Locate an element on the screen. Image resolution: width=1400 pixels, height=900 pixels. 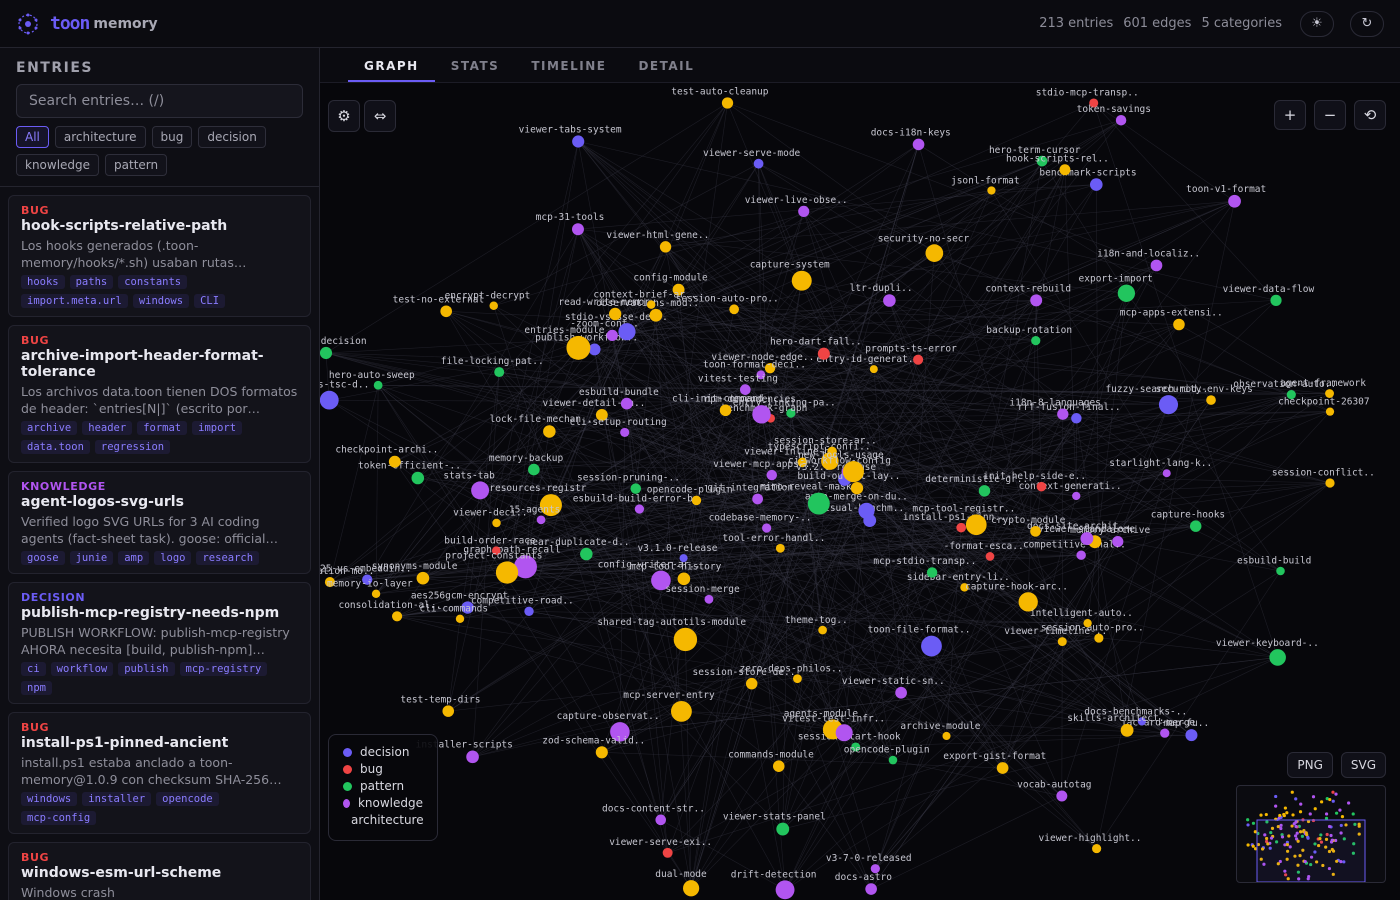
graph-node: shared-tag-autotils-module is located at coordinates (671, 634).